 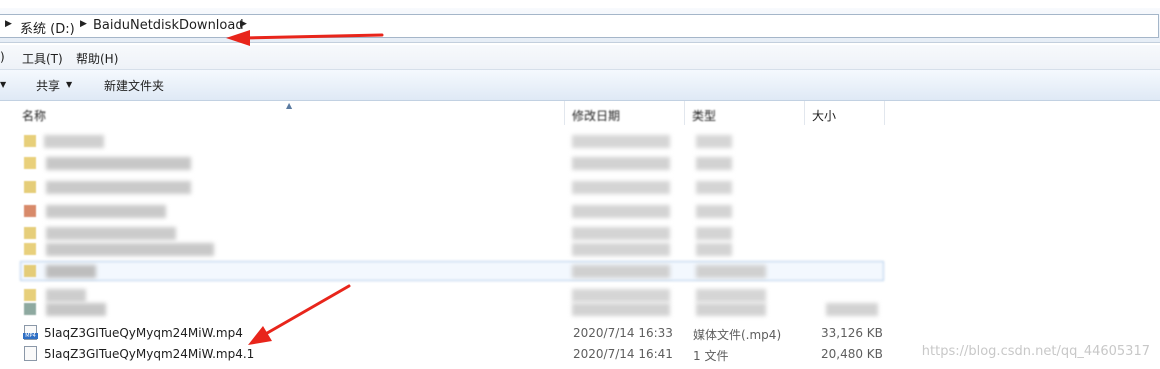 What do you see at coordinates (305, 38) in the screenshot?
I see `arrow-to-address-bar` at bounding box center [305, 38].